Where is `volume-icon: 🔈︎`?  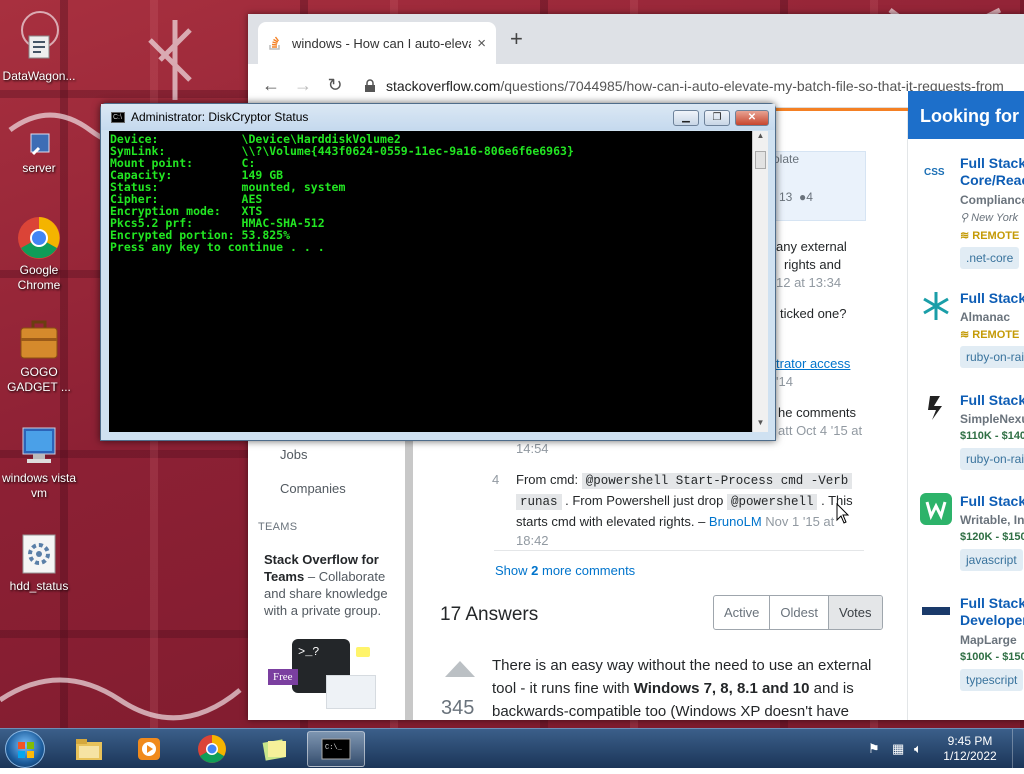
volume-icon: 🔈︎ is located at coordinates (918, 749).